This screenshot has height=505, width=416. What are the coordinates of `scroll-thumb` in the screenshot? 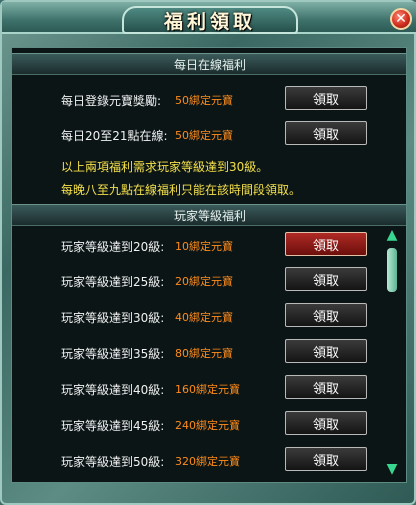 It's located at (392, 270).